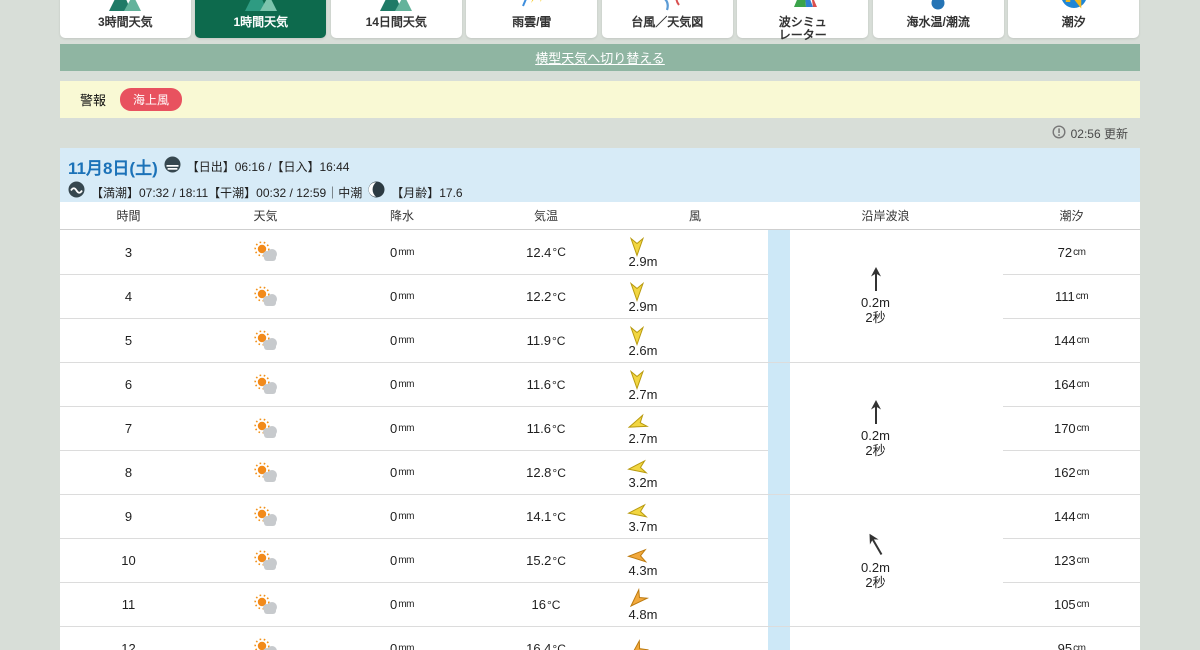 This screenshot has height=650, width=1200. I want to click on tide-wave-icon, so click(76, 192).